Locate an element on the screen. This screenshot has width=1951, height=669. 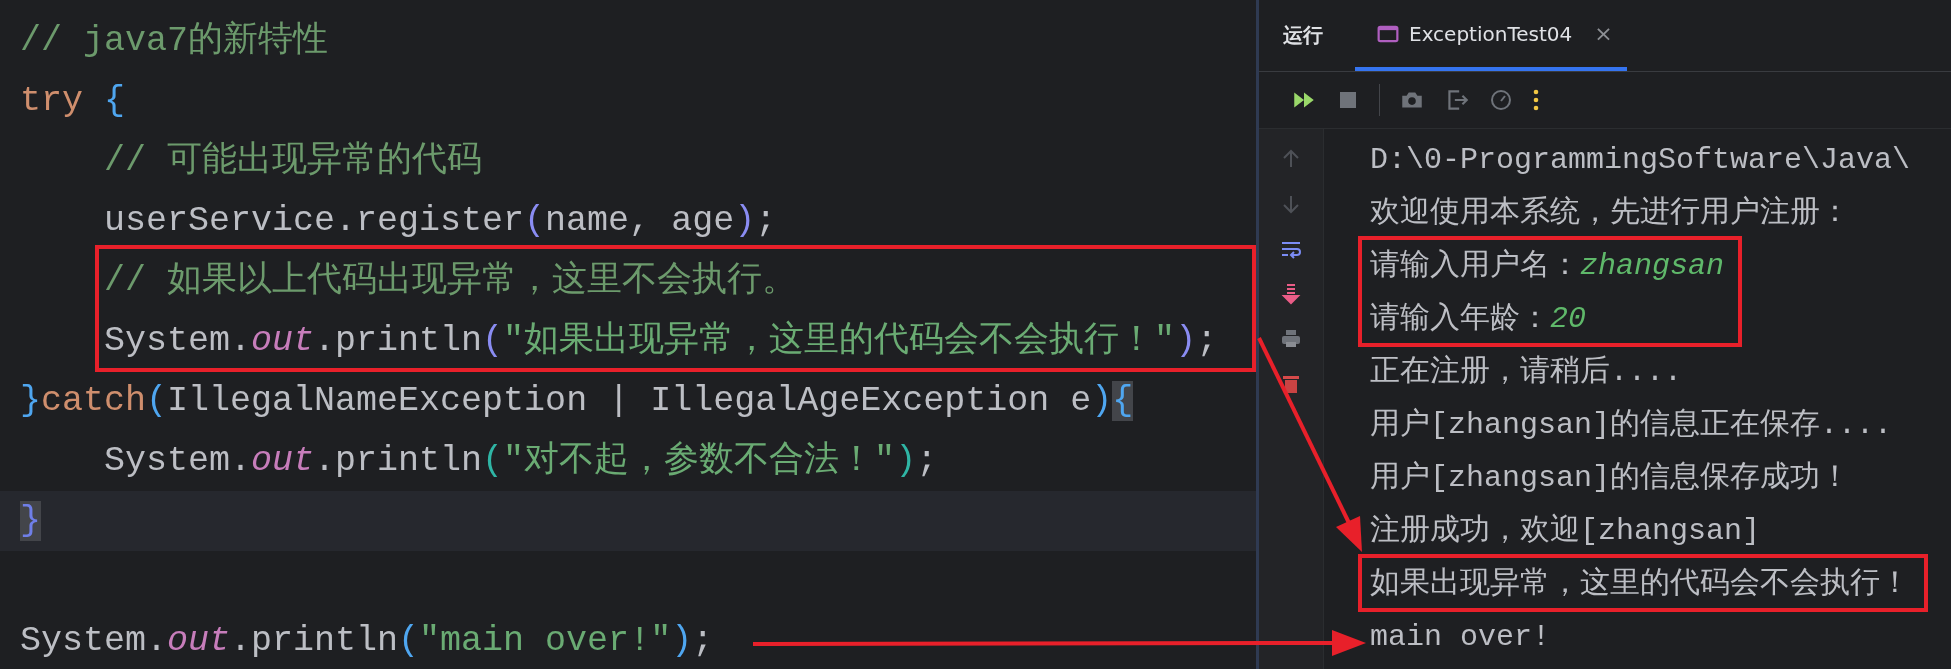
more-icon is located at coordinates (1536, 100).